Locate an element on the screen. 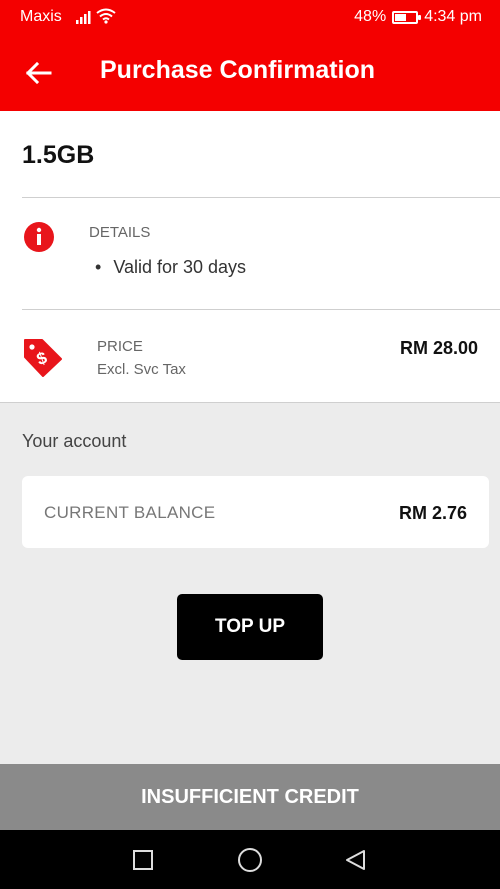 This screenshot has width=500, height=889. system-nav-bar is located at coordinates (250, 859).